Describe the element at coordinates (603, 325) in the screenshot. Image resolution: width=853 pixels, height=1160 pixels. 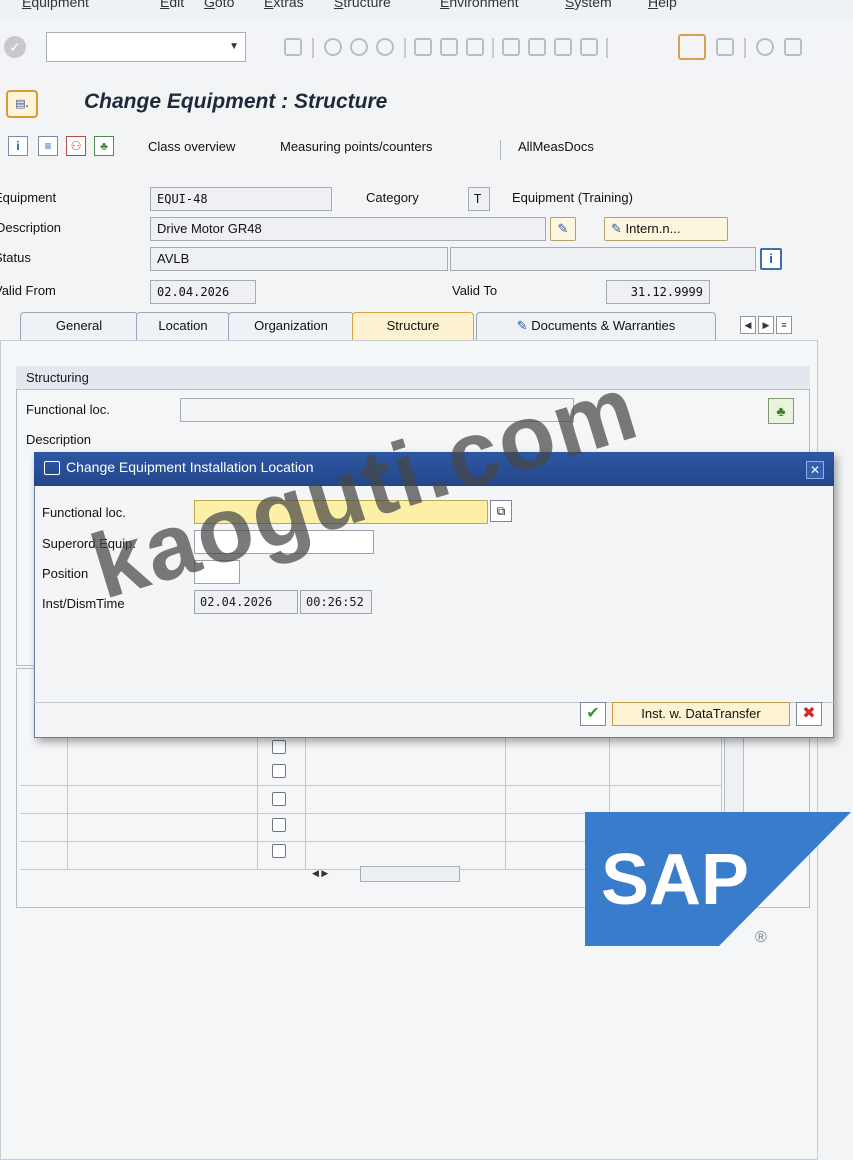
I see `tab-documents-label: Documents & Warranties` at that location.